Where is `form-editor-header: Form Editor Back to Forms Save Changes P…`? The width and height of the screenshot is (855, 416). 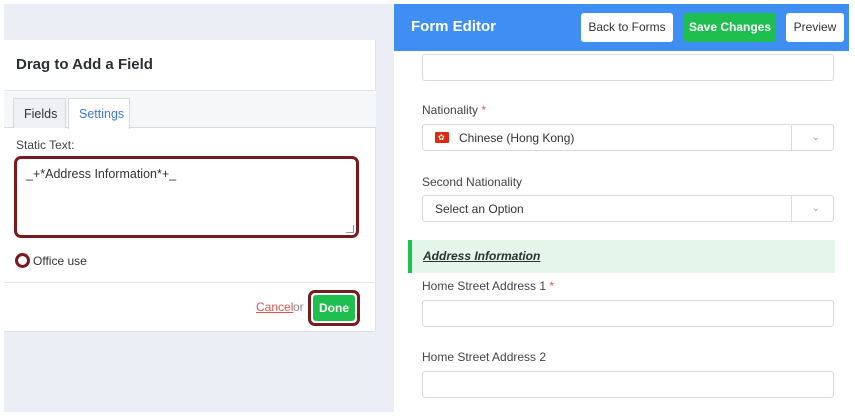 form-editor-header: Form Editor Back to Forms Save Changes P… is located at coordinates (621, 27).